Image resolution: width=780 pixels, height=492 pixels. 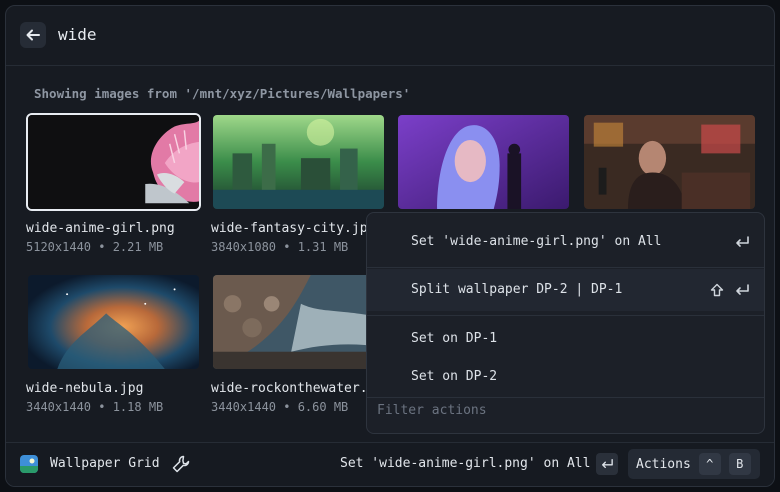 I want to click on enter-key-chip, so click(x=607, y=464).